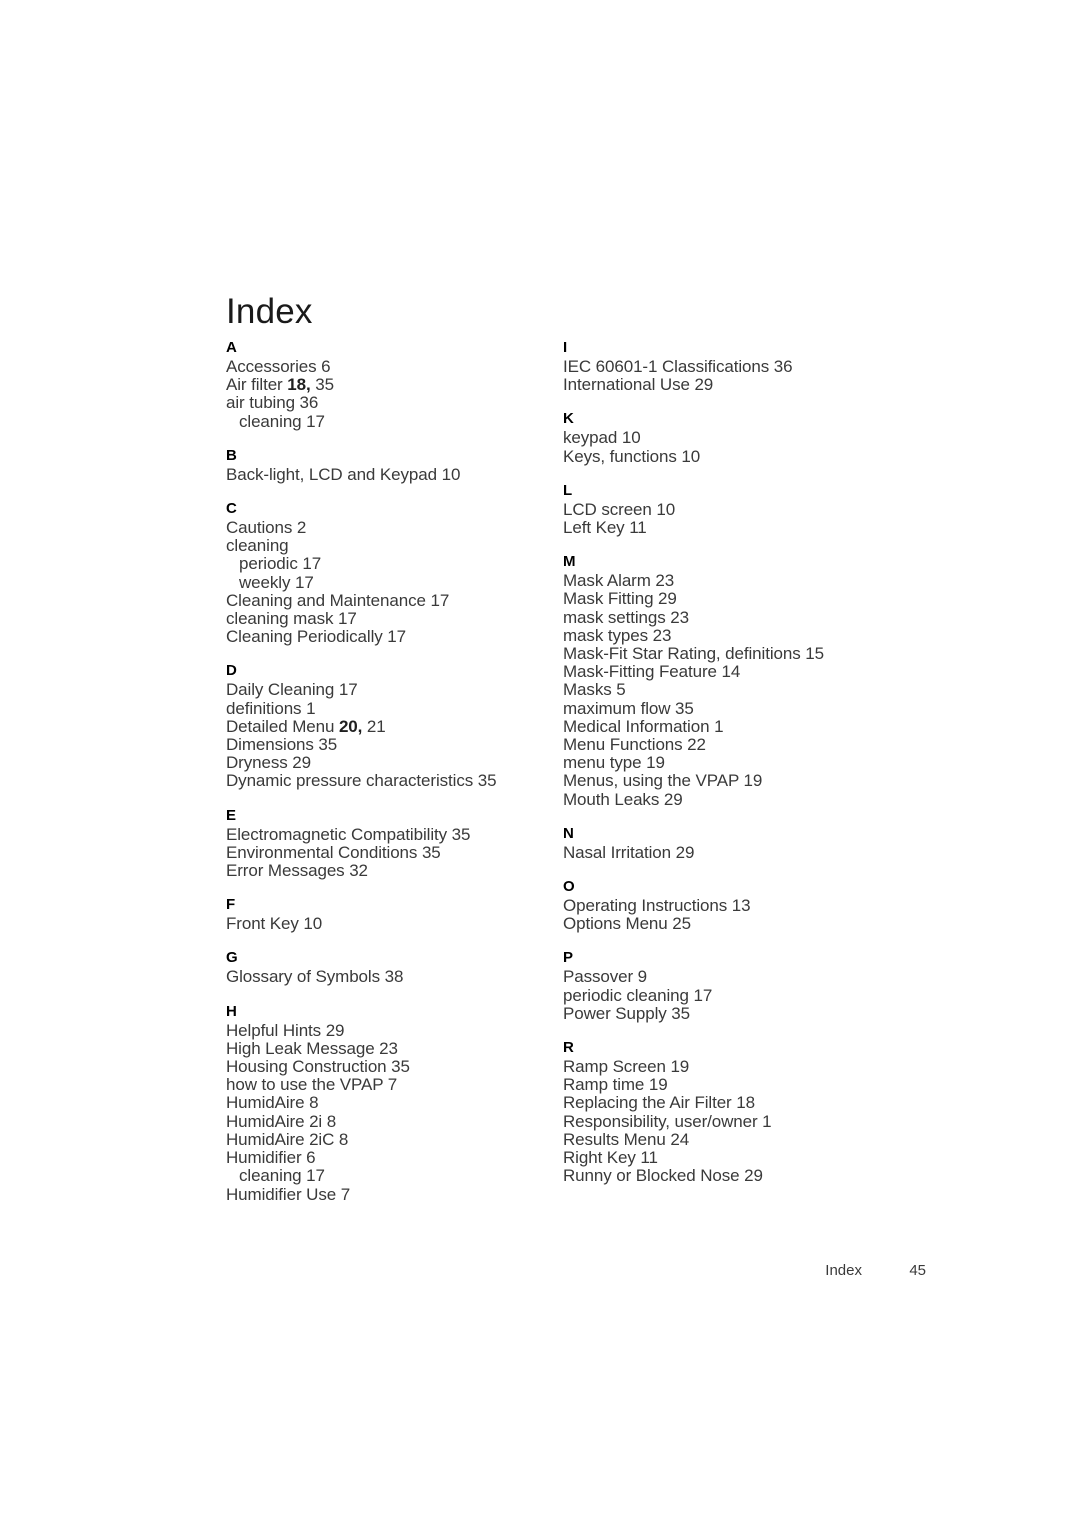  What do you see at coordinates (763, 842) in the screenshot?
I see `letter-group-n: N Nasal Irritation 29` at bounding box center [763, 842].